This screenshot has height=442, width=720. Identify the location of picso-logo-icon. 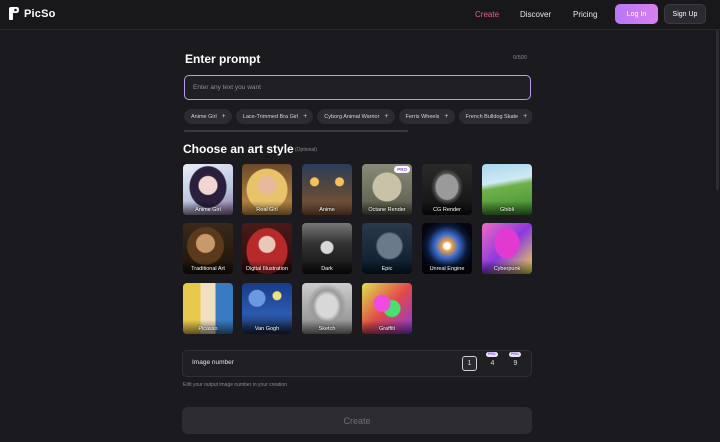
(14, 13).